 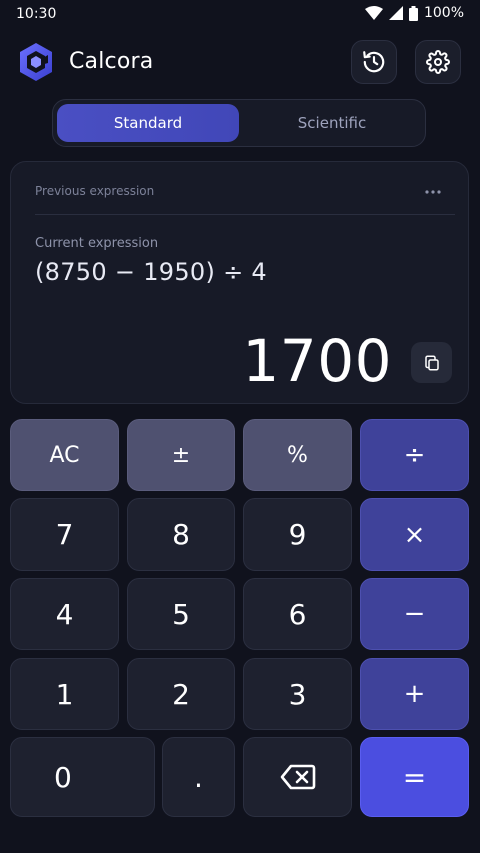 What do you see at coordinates (414, 694) in the screenshot?
I see `plus-button: +` at bounding box center [414, 694].